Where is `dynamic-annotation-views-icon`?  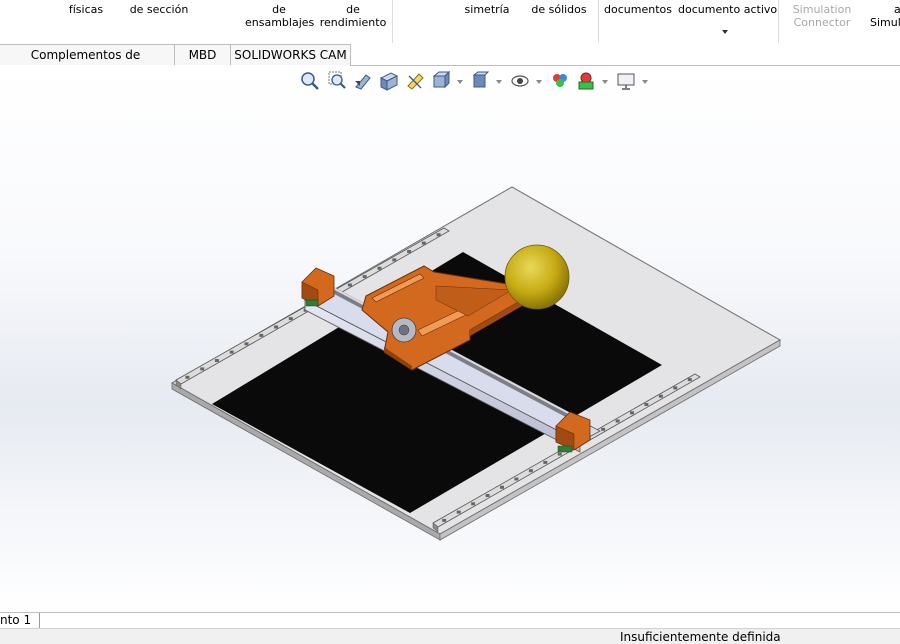
dynamic-annotation-views-icon is located at coordinates (415, 81).